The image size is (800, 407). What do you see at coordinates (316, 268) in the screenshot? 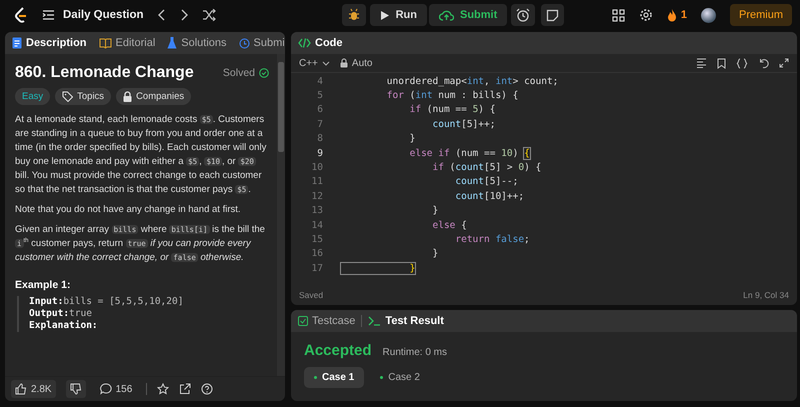
I see `line-number: 17` at bounding box center [316, 268].